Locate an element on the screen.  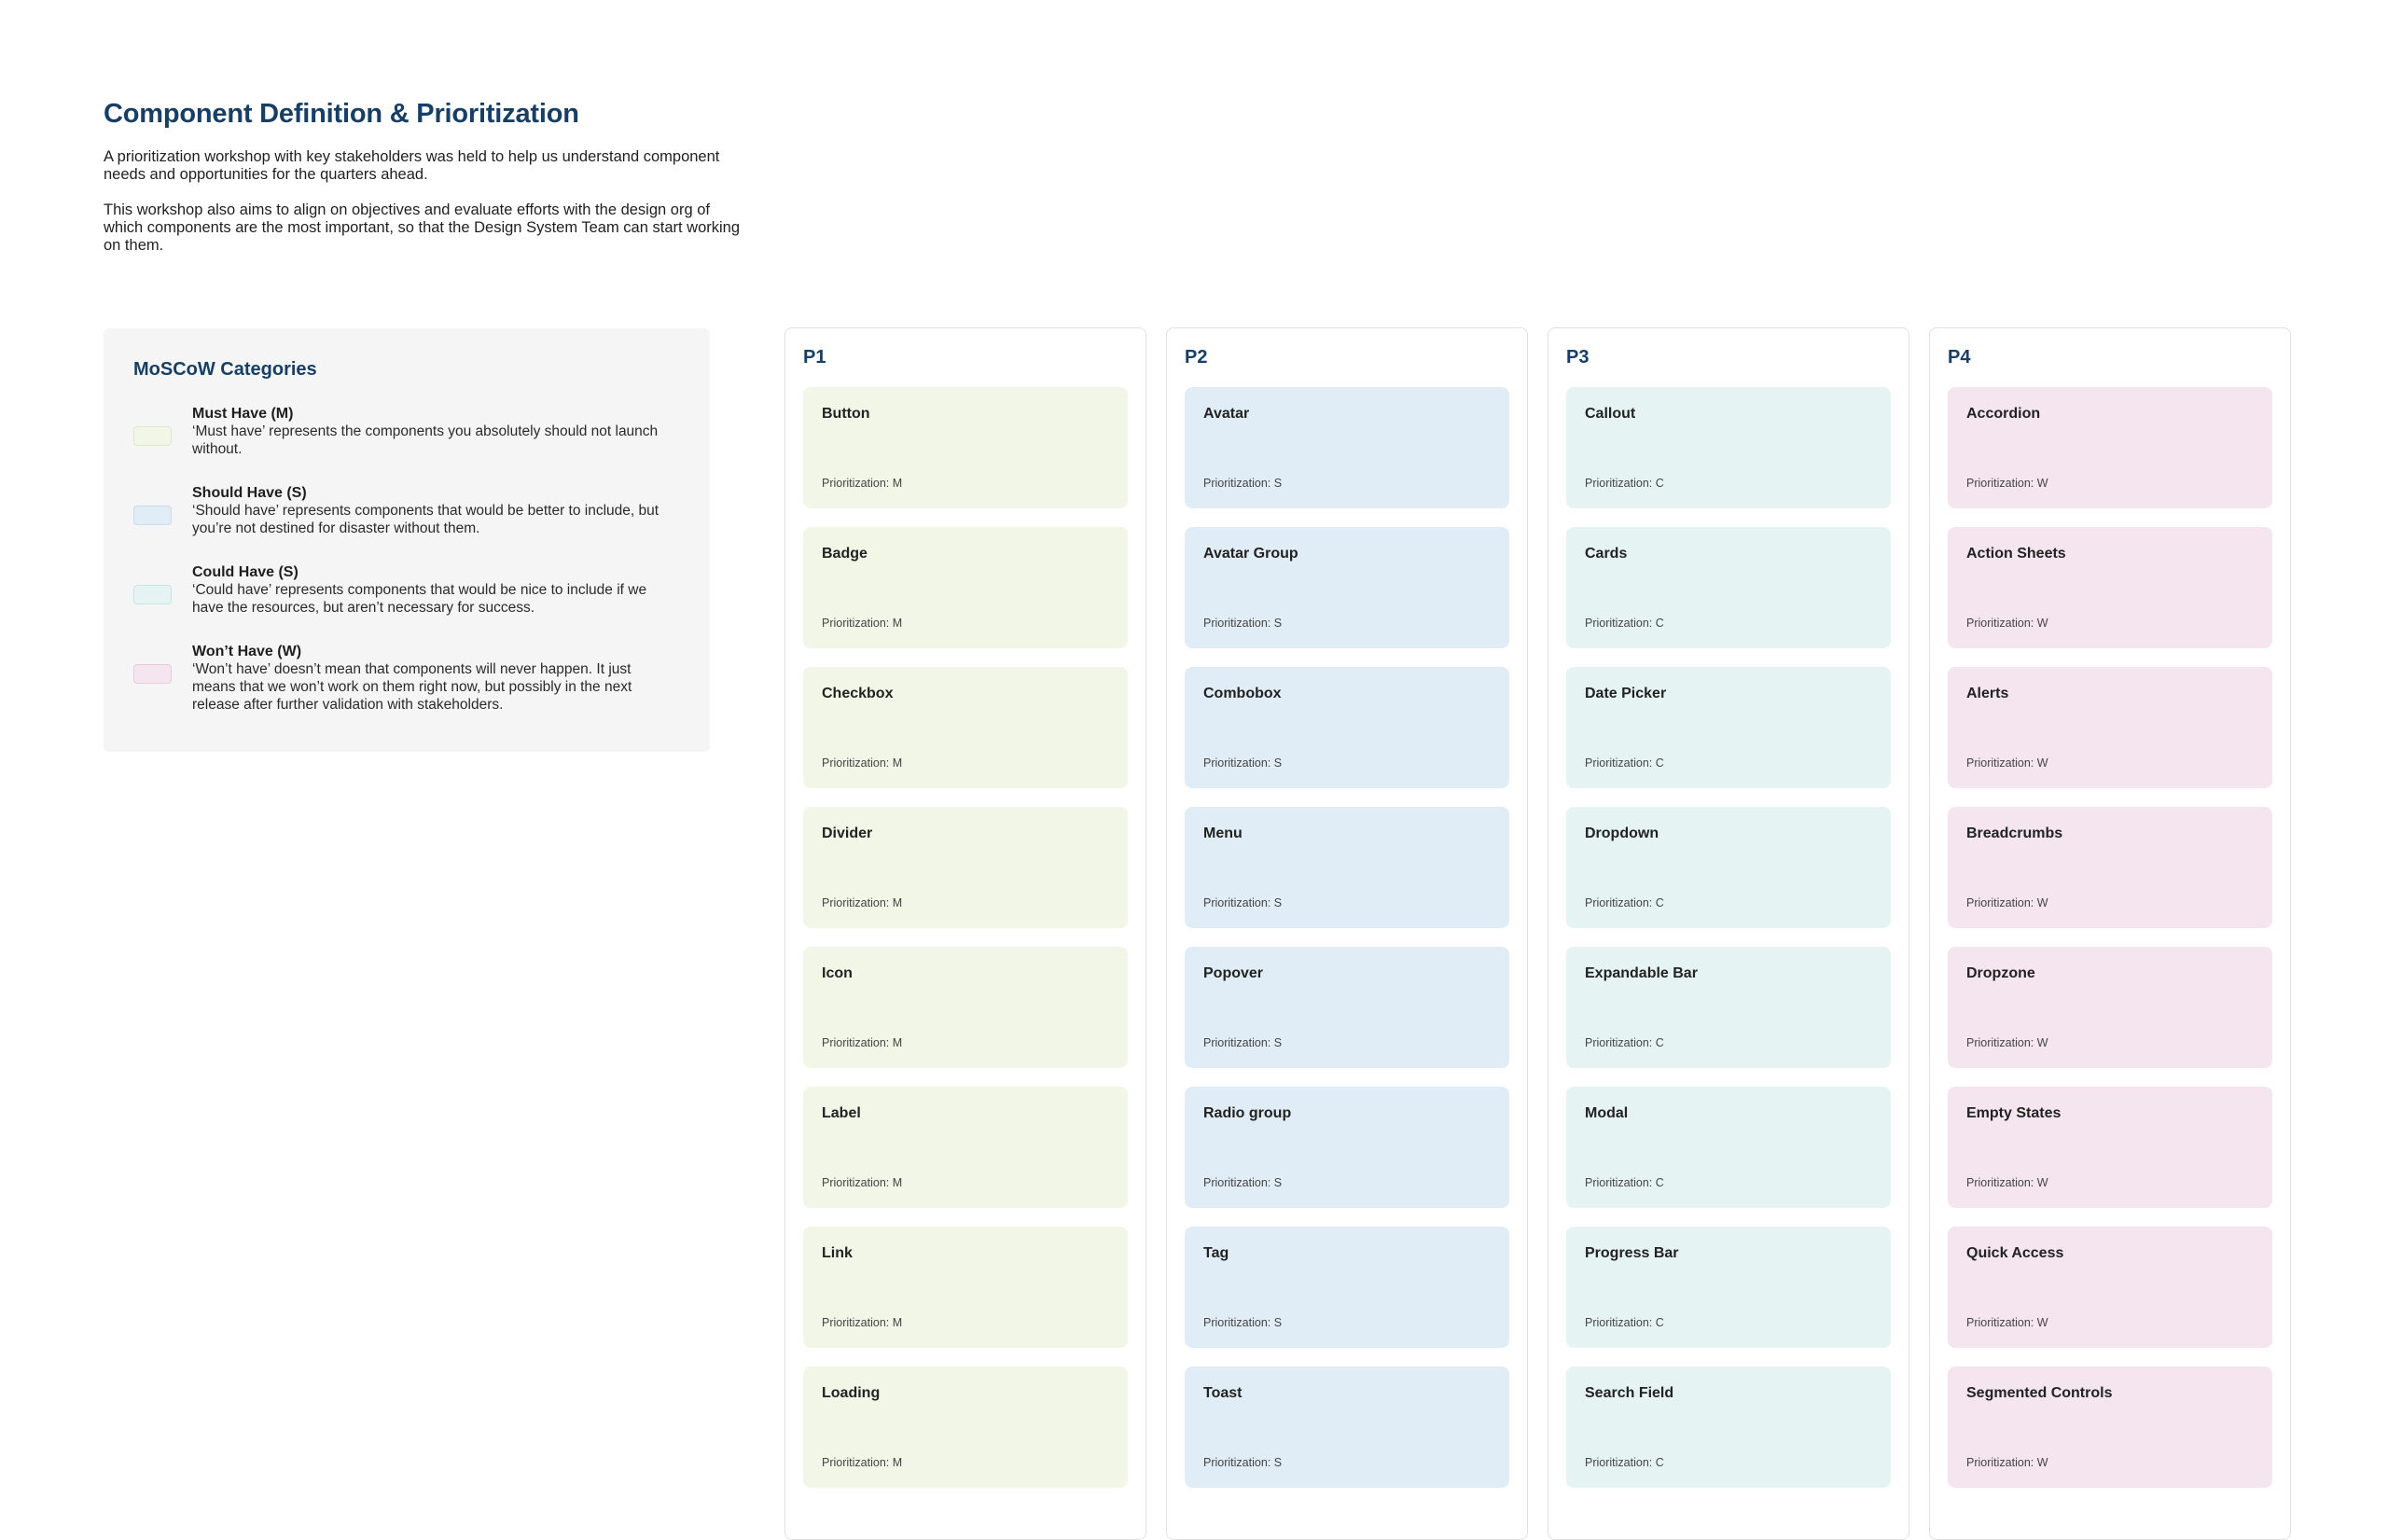
component-card: Tag Prioritization: S is located at coordinates (1347, 1287).